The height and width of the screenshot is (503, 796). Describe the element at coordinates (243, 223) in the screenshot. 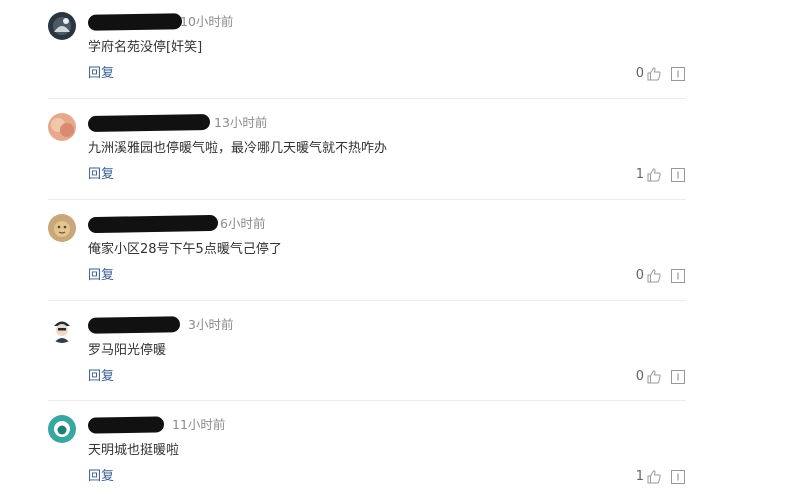

I see `comment-time: 6小时前` at that location.